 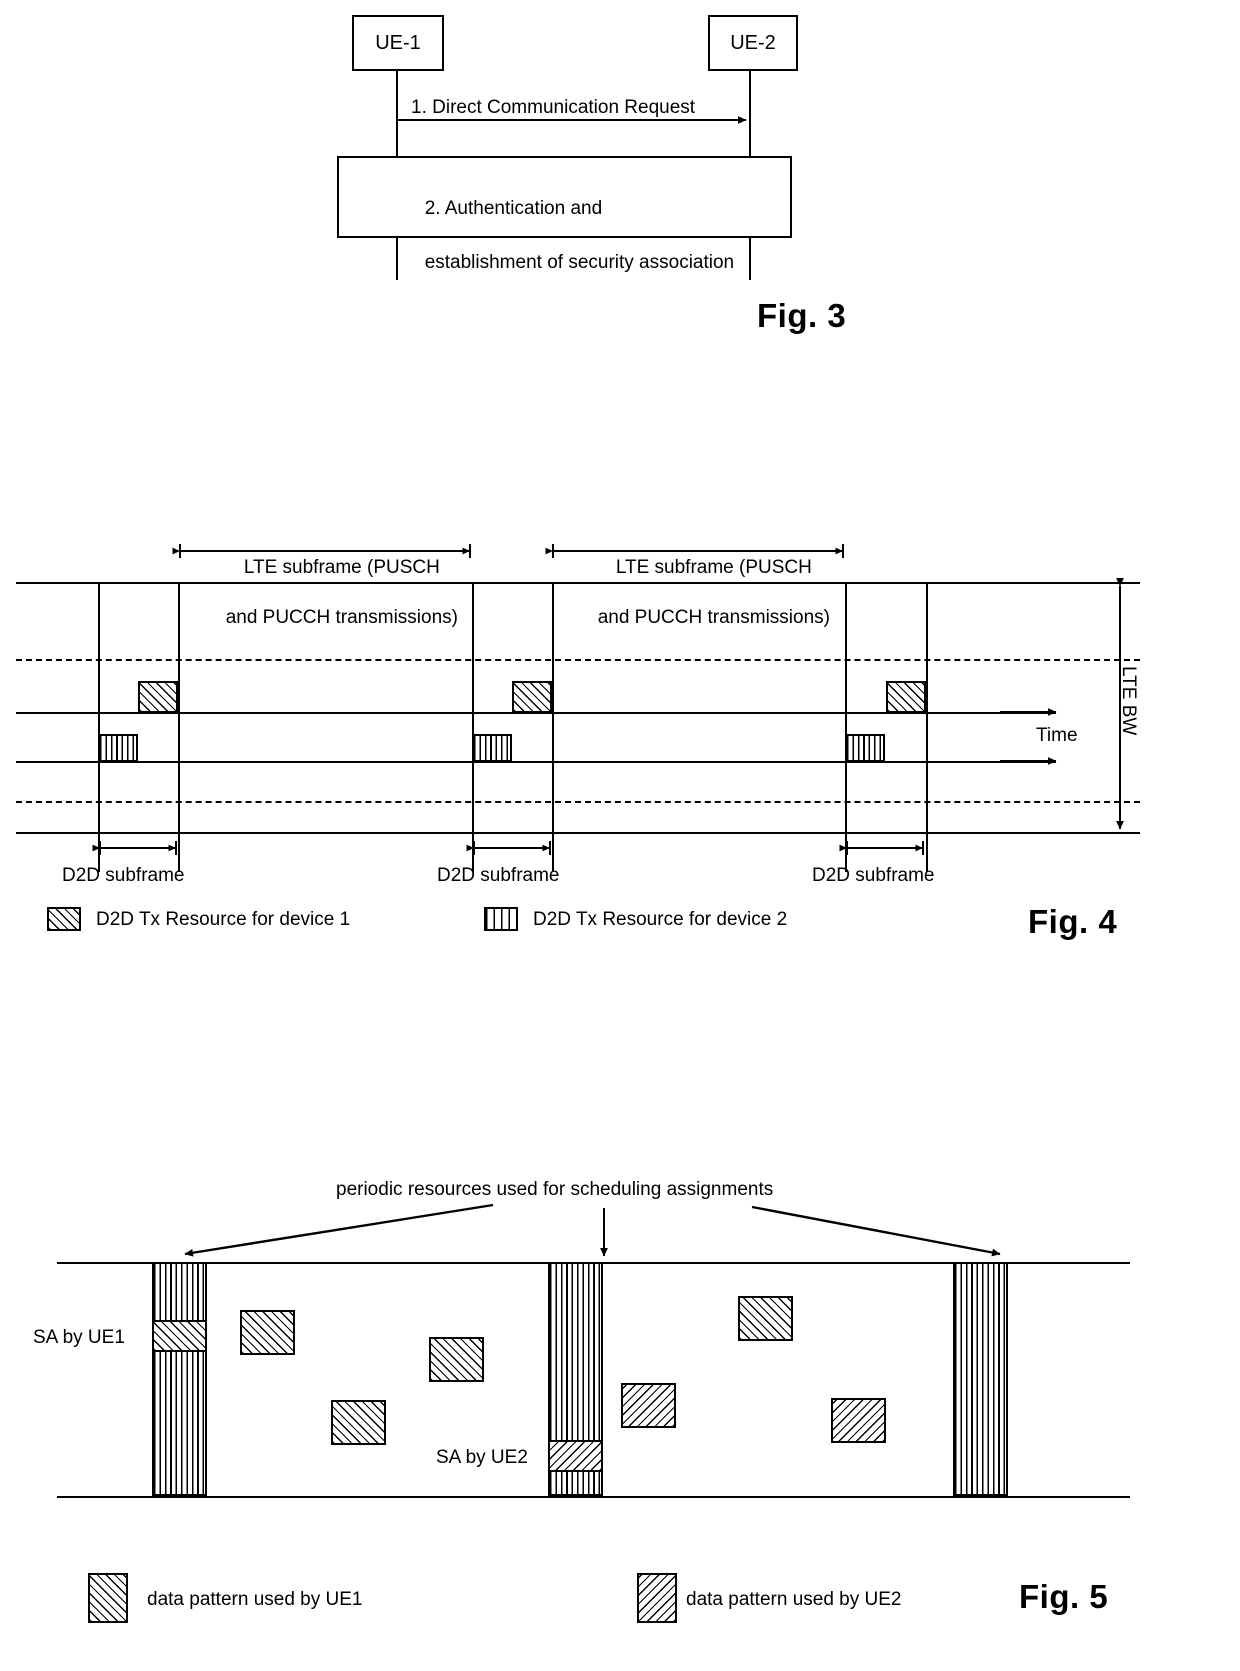 What do you see at coordinates (578, 833) in the screenshot?
I see `fig4-bottom-border` at bounding box center [578, 833].